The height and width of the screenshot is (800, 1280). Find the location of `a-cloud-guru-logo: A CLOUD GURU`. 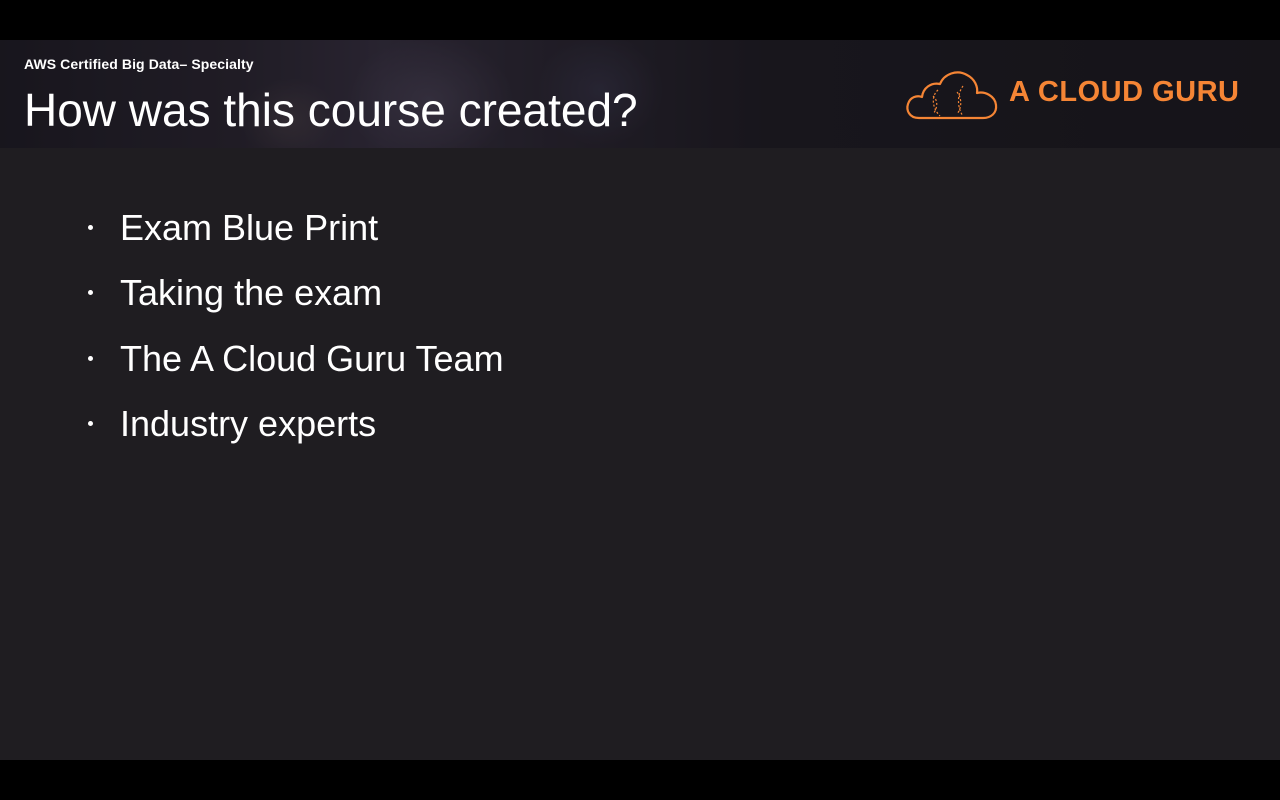

a-cloud-guru-logo: A CLOUD GURU is located at coordinates (1075, 94).